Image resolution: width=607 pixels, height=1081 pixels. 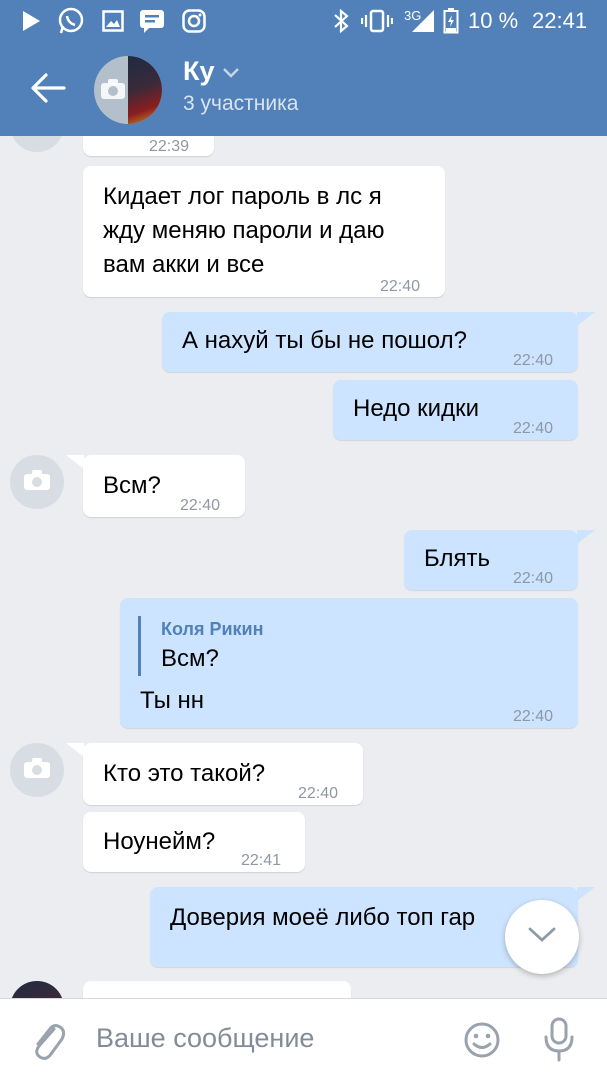 I want to click on message-text: Кто это такой?, so click(x=184, y=773).